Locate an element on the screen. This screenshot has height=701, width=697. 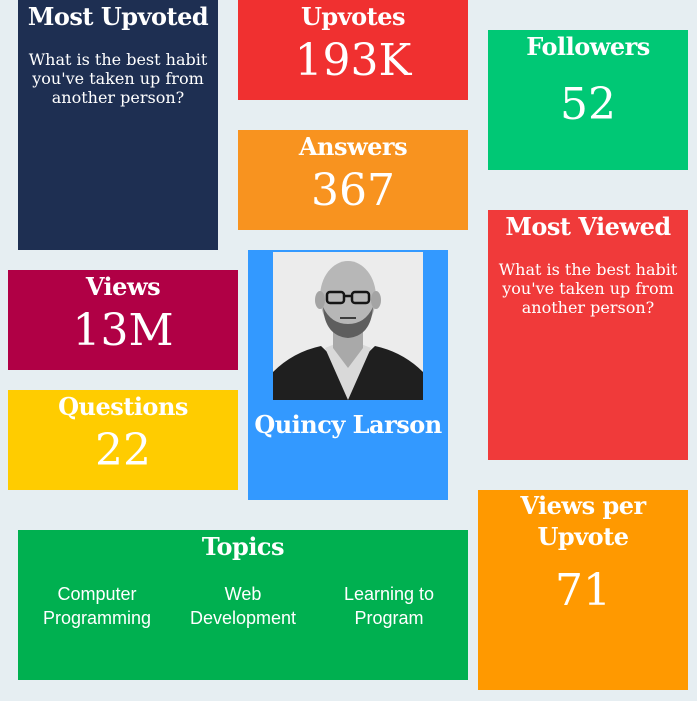
upvotes-title: Upvotes is located at coordinates (353, 16).